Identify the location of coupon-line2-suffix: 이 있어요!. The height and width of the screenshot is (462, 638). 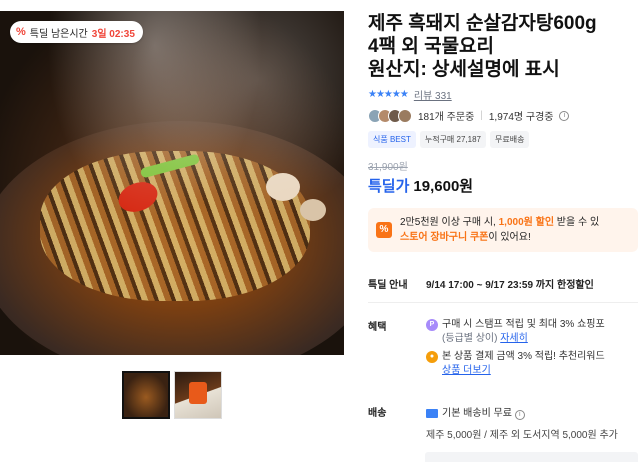
(509, 237).